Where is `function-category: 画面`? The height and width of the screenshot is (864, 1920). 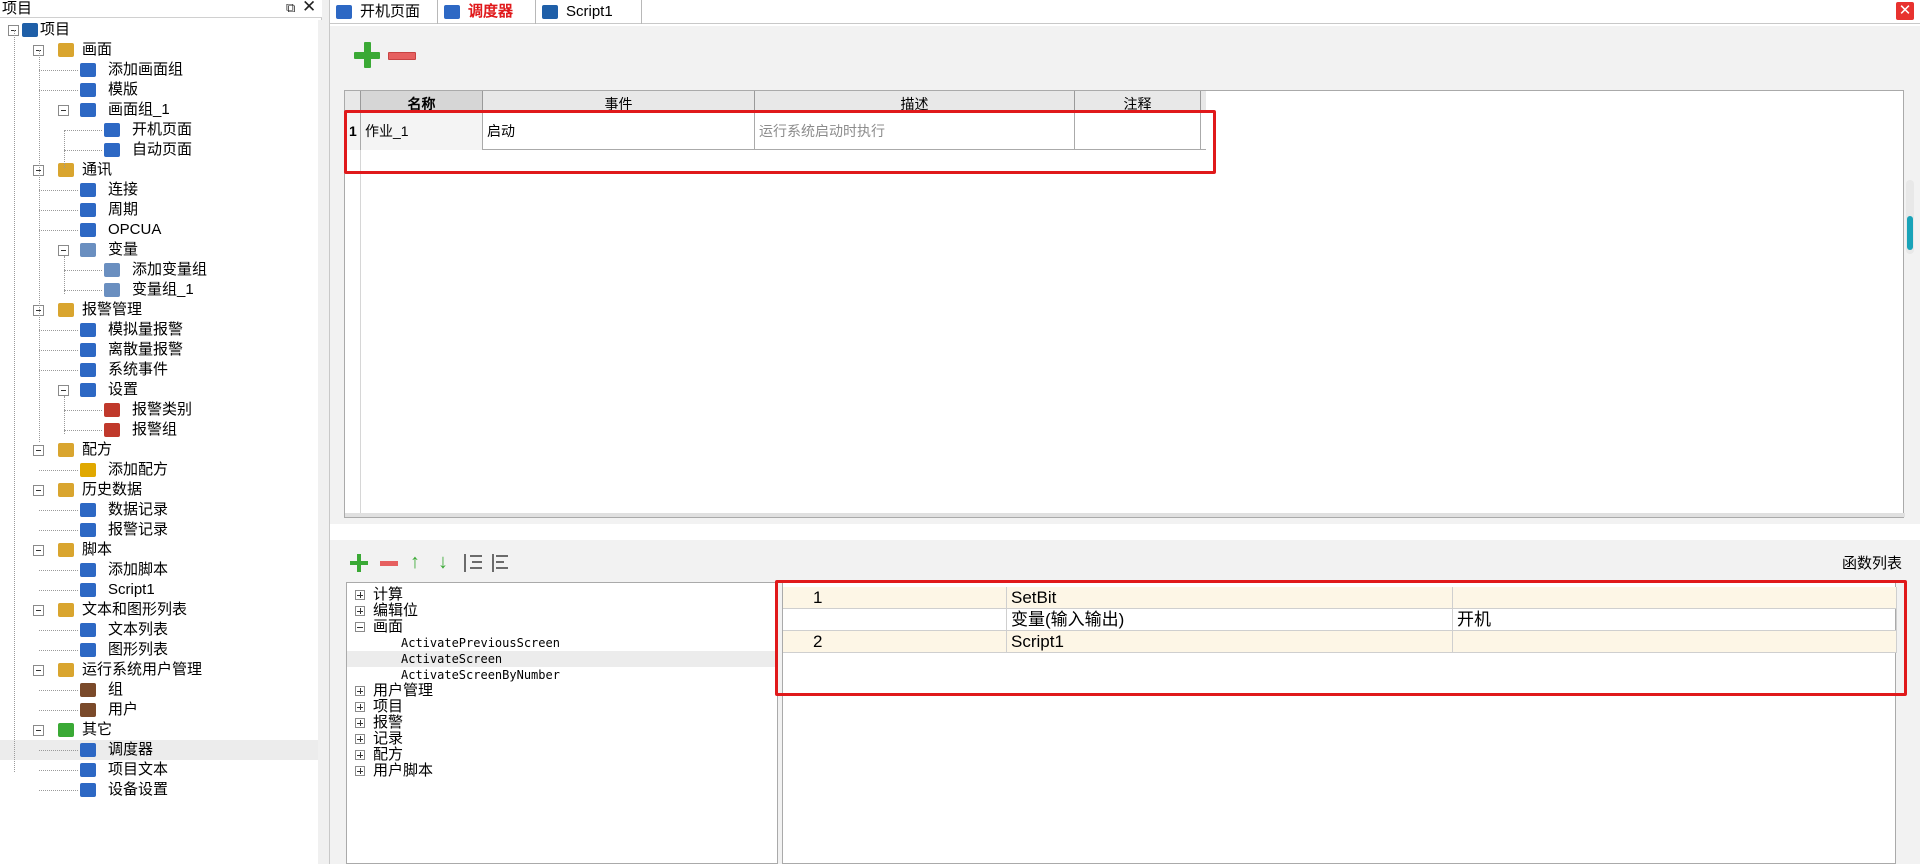 function-category: 画面 is located at coordinates (562, 627).